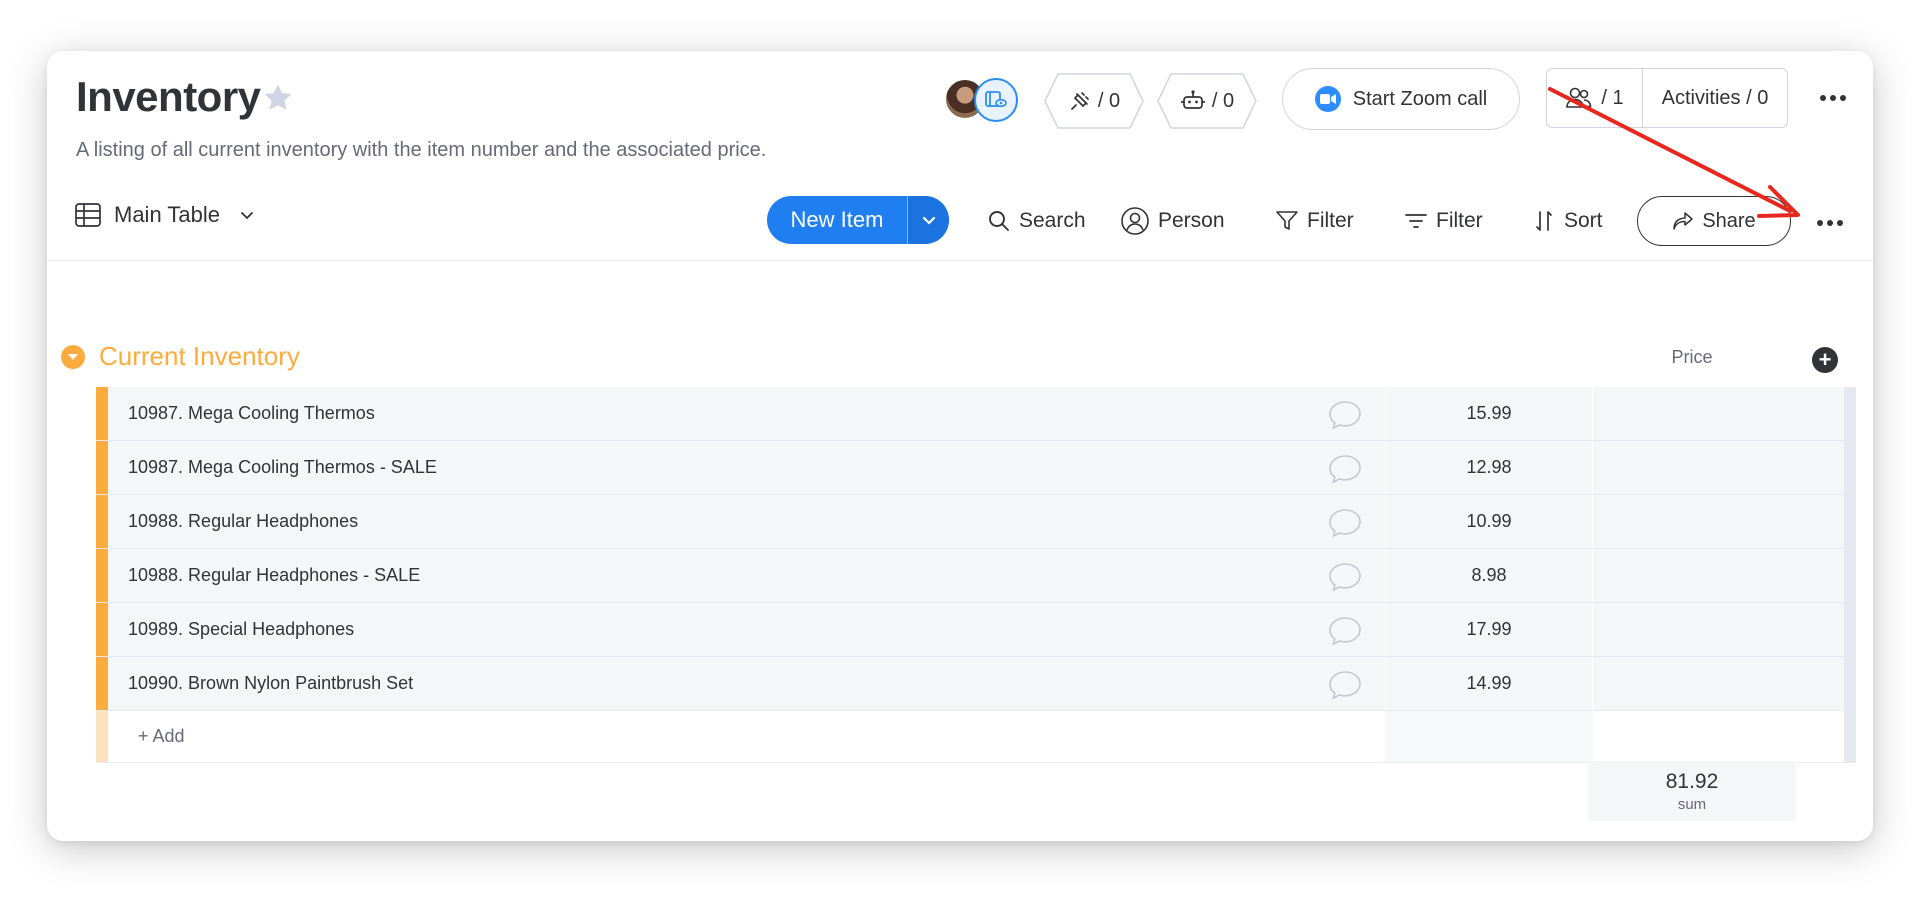  Describe the element at coordinates (1192, 99) in the screenshot. I see `robot-icon` at that location.